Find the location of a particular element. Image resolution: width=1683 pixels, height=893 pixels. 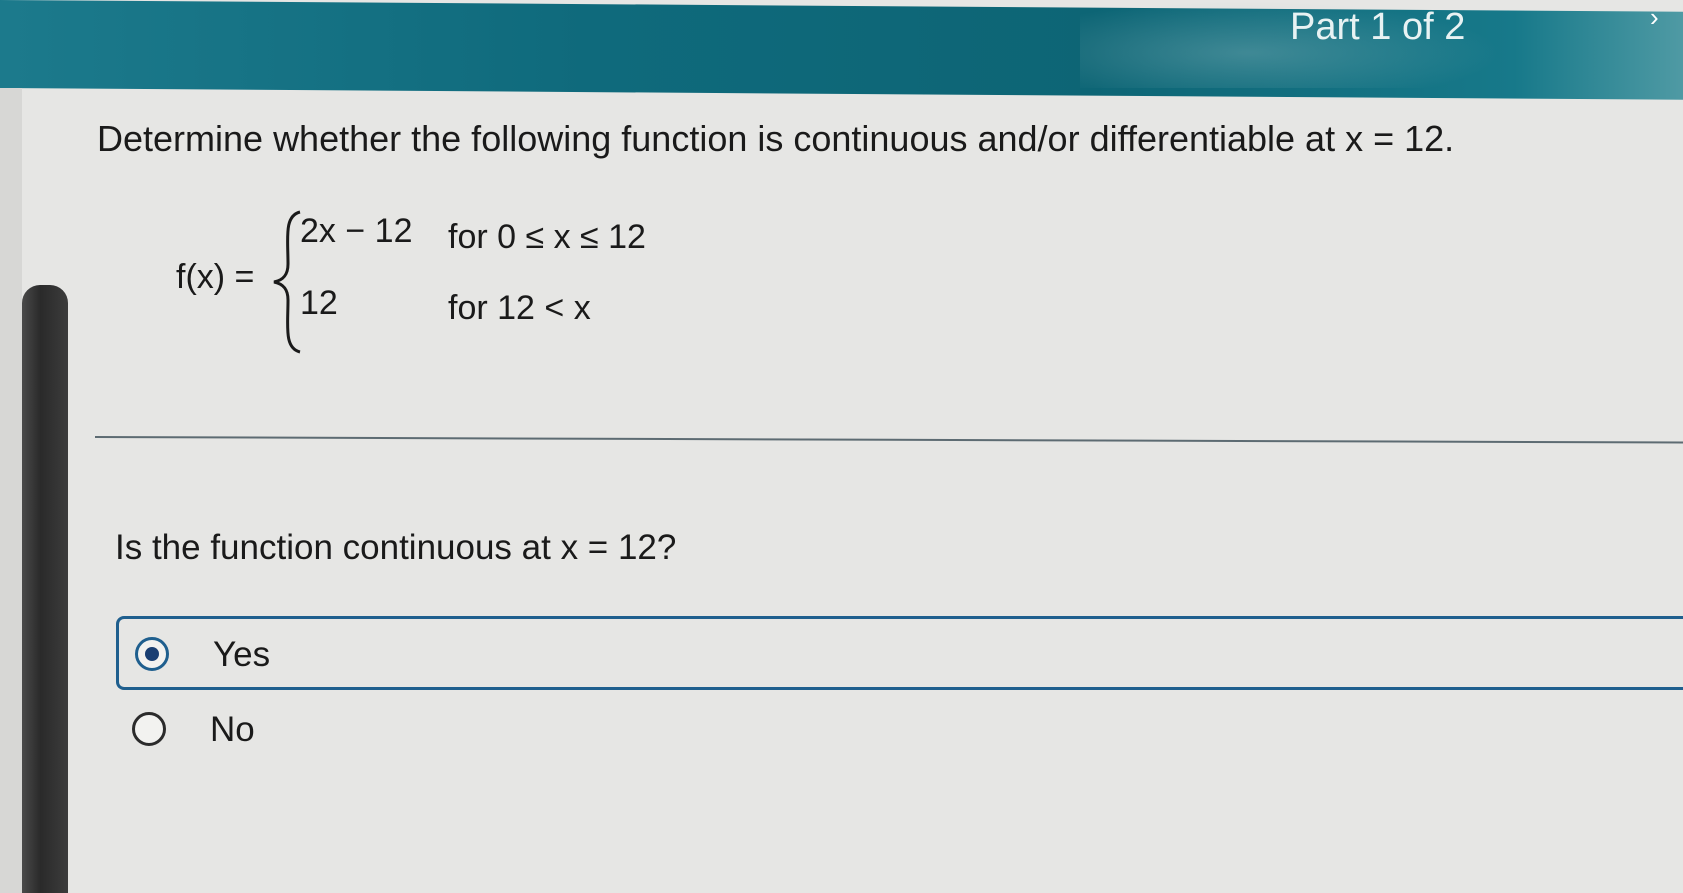

part-indicator: Part 1 of 2 is located at coordinates (1378, 27).